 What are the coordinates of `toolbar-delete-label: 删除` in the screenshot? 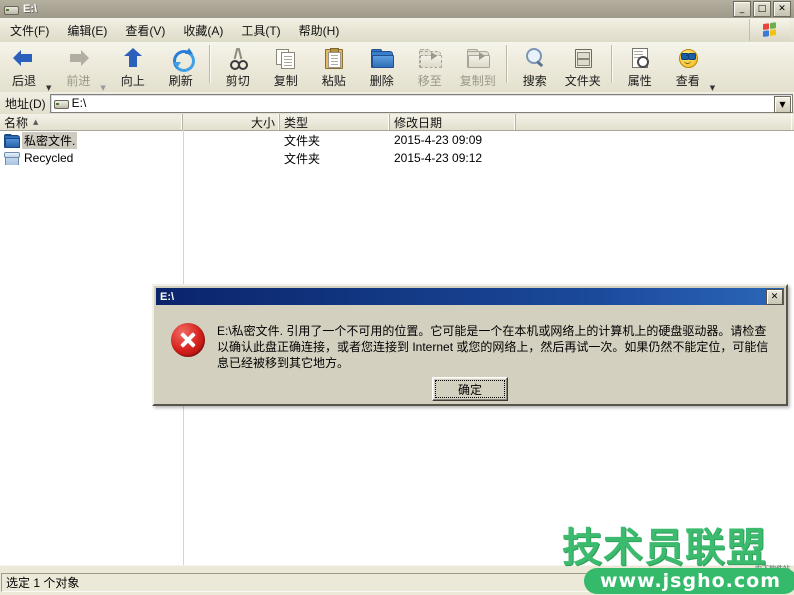 It's located at (381, 81).